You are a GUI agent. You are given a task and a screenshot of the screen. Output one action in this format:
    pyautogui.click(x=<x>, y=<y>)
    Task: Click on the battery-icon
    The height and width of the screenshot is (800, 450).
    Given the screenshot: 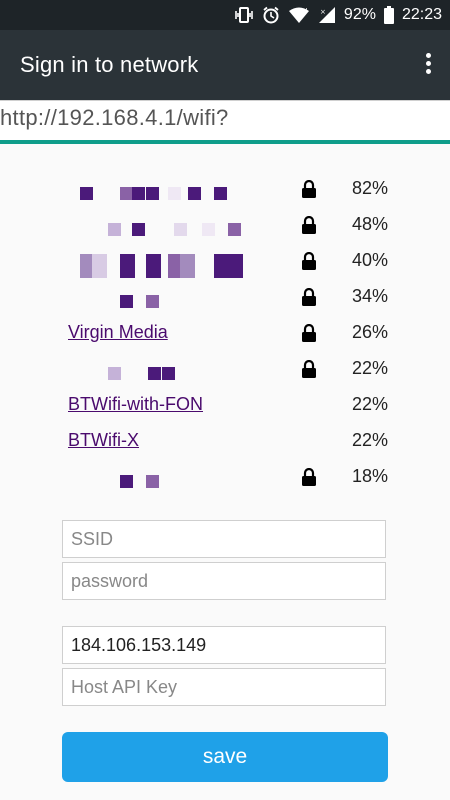 What is the action you would take?
    pyautogui.click(x=388, y=15)
    